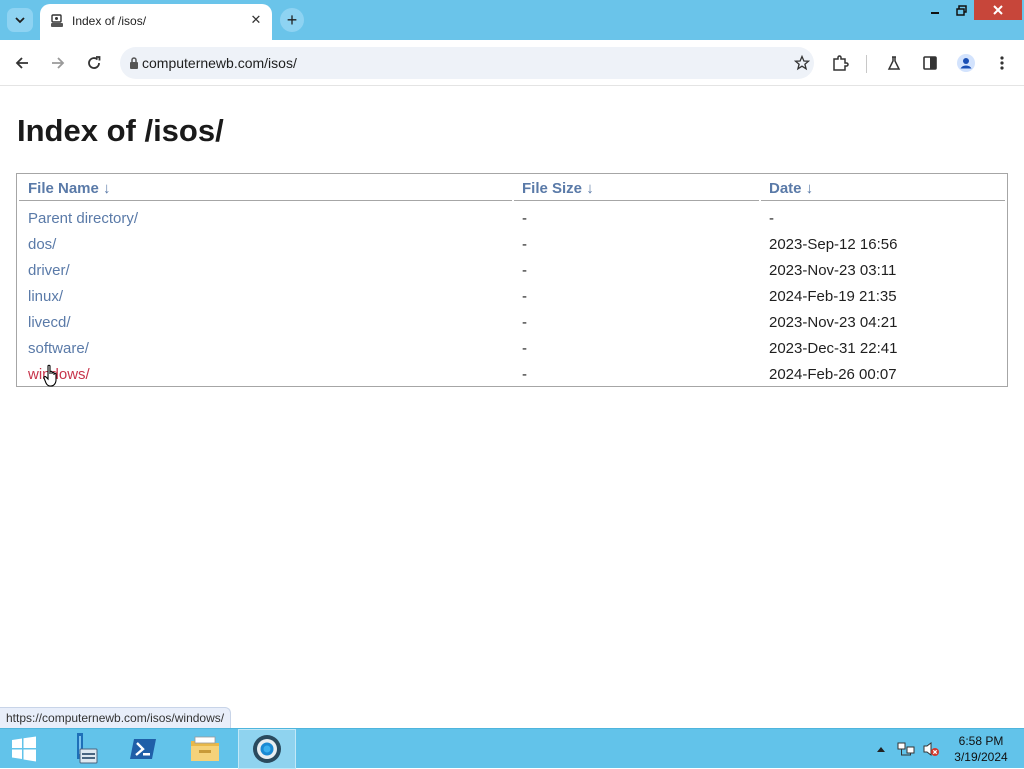  Describe the element at coordinates (931, 749) in the screenshot. I see `volume-muted-icon` at that location.